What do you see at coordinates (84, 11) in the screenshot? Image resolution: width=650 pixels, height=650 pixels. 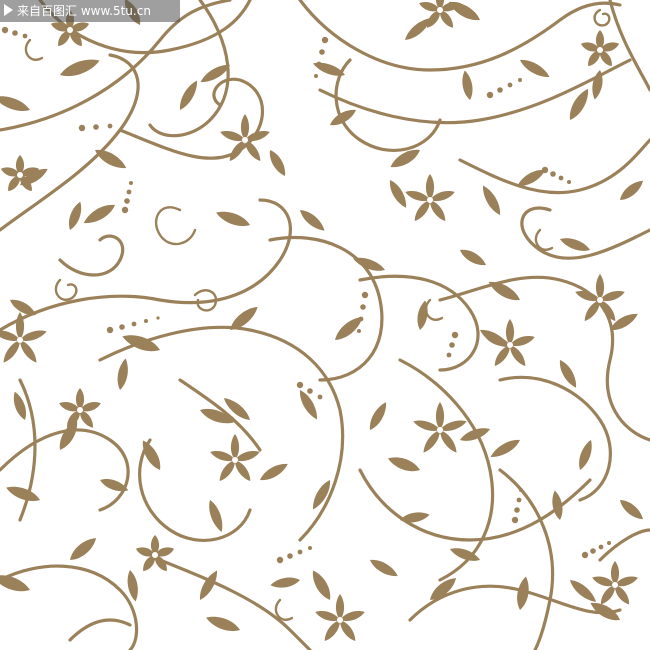 I see `watermark-text: 来自百图汇 www.5tu.cn` at bounding box center [84, 11].